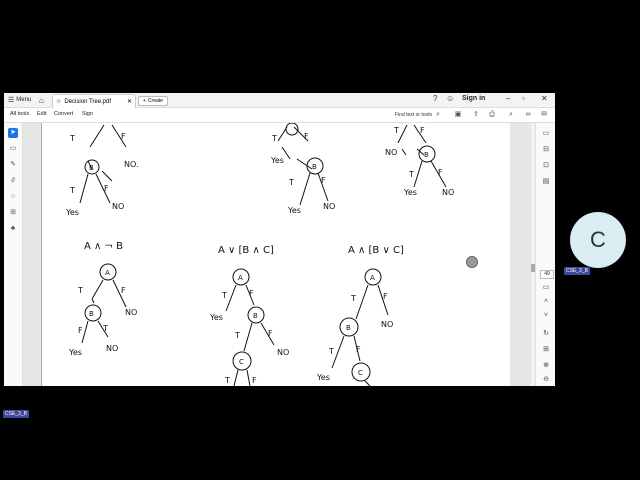  Describe the element at coordinates (438, 115) in the screenshot. I see `search-icon: ⌕` at that location.